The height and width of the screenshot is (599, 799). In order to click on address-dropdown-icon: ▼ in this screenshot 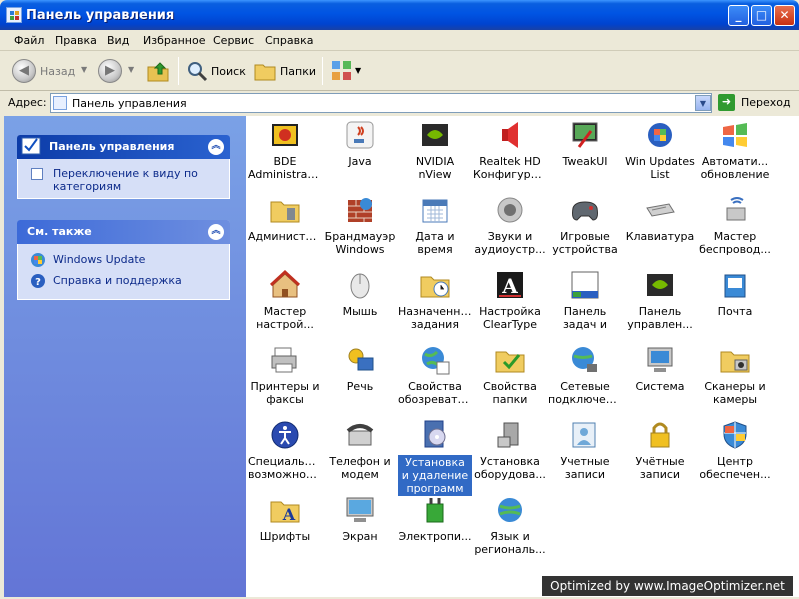, I will do `click(703, 103)`.